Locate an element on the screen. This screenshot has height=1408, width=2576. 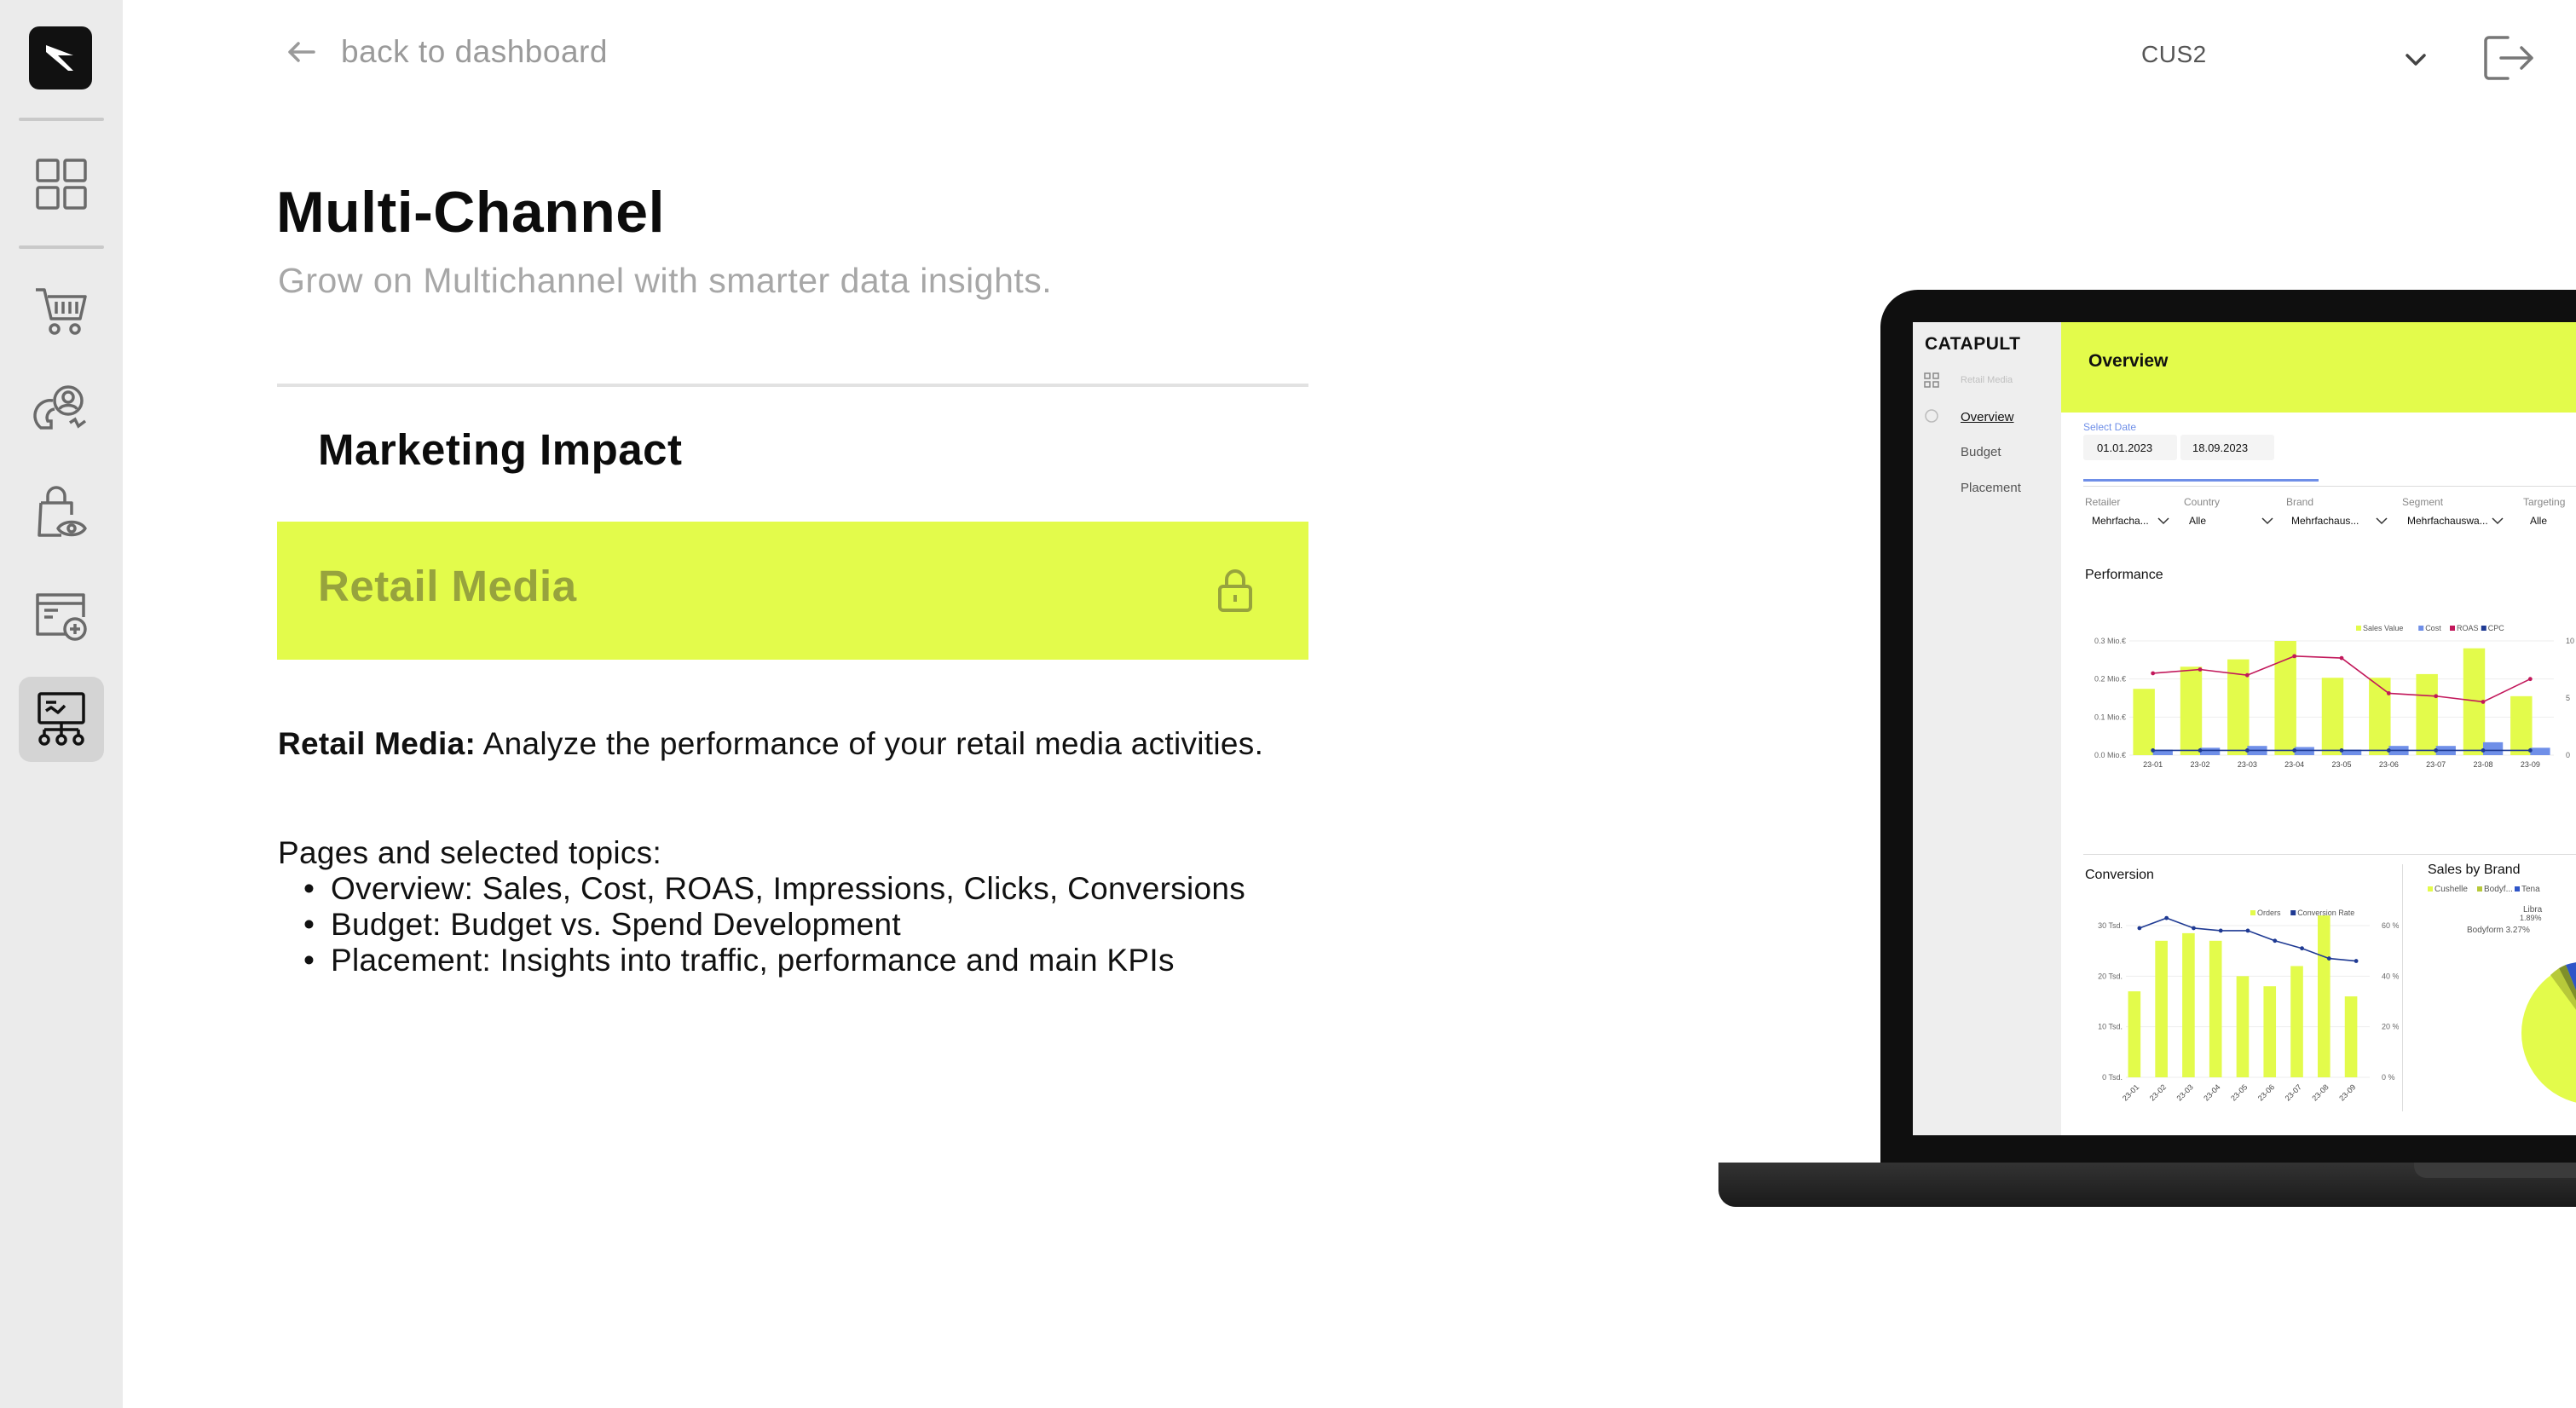
legend-label: Orders is located at coordinates (2269, 913).